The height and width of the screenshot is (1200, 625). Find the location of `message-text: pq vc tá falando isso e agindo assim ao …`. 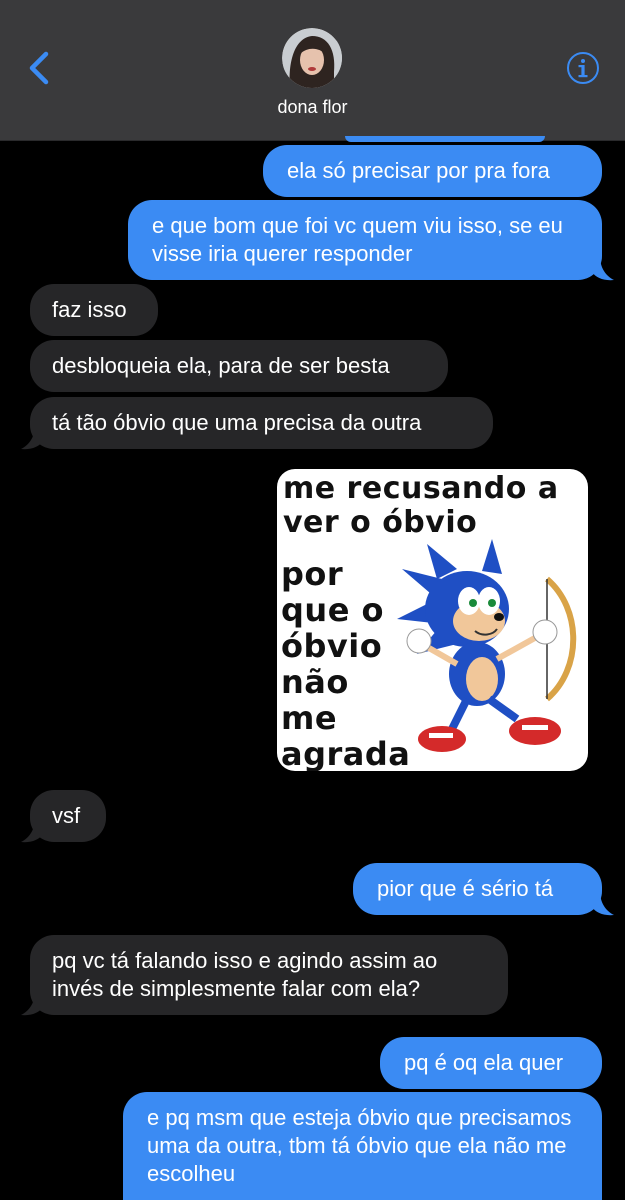

message-text: pq vc tá falando isso e agindo assim ao … is located at coordinates (245, 974).